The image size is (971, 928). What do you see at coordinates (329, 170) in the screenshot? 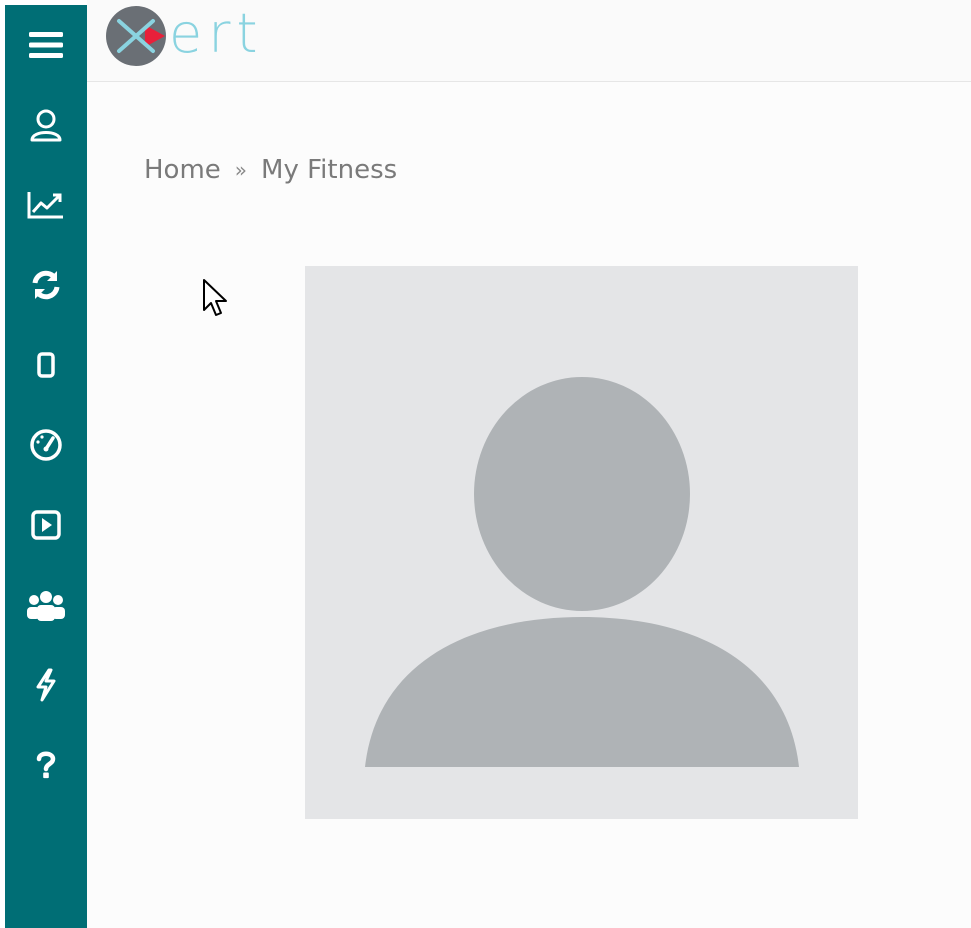
I see `breadcrumb-current: My Fitness` at bounding box center [329, 170].